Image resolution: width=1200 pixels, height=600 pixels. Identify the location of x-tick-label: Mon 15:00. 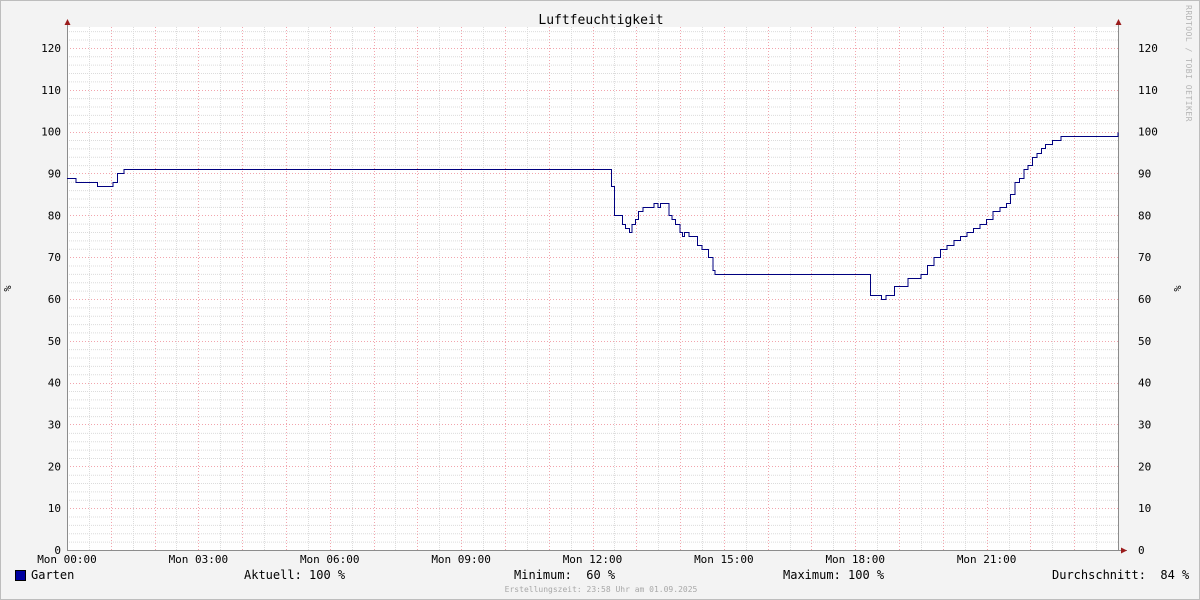
(724, 559).